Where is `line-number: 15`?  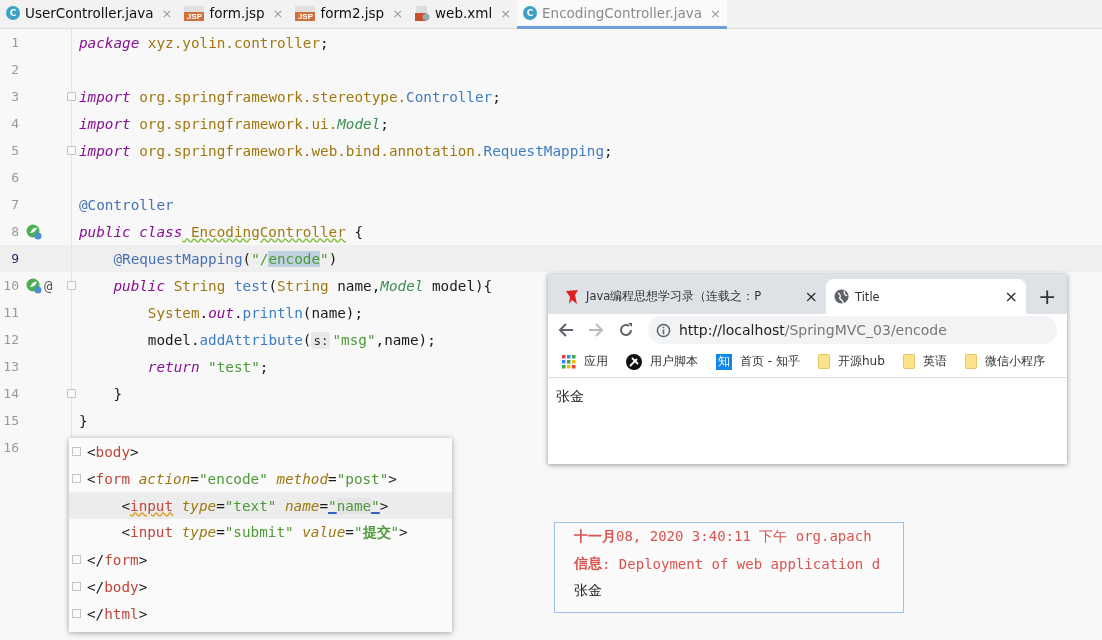 line-number: 15 is located at coordinates (10, 420).